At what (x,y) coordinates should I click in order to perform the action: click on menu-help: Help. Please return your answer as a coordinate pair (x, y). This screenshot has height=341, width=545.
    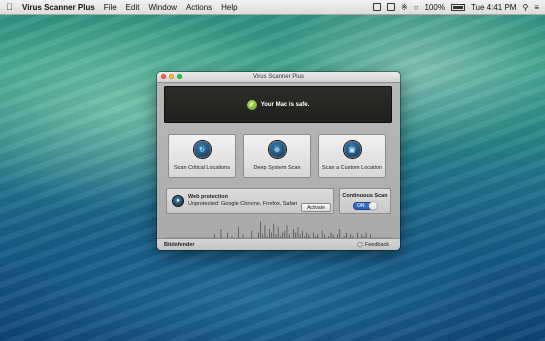
    Looking at the image, I should click on (229, 7).